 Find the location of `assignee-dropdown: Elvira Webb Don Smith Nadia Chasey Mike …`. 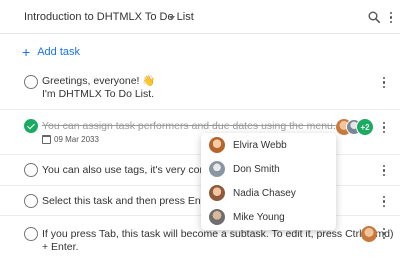

assignee-dropdown: Elvira Webb Don Smith Nadia Chasey Mike … is located at coordinates (268, 181).